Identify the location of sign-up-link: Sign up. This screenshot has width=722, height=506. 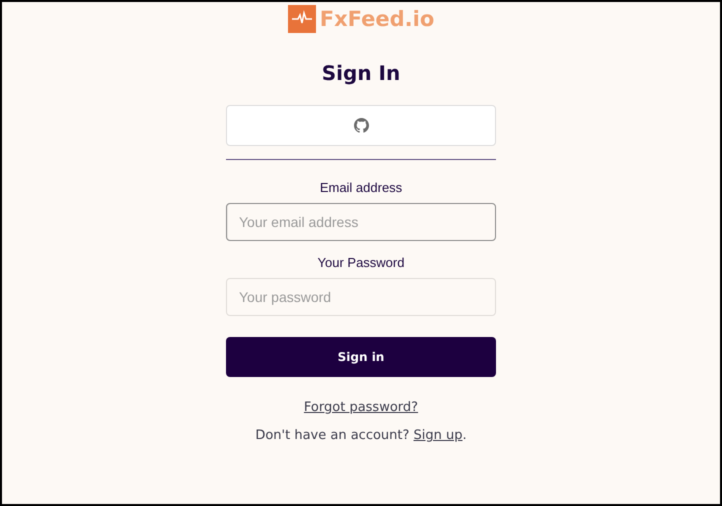
(438, 435).